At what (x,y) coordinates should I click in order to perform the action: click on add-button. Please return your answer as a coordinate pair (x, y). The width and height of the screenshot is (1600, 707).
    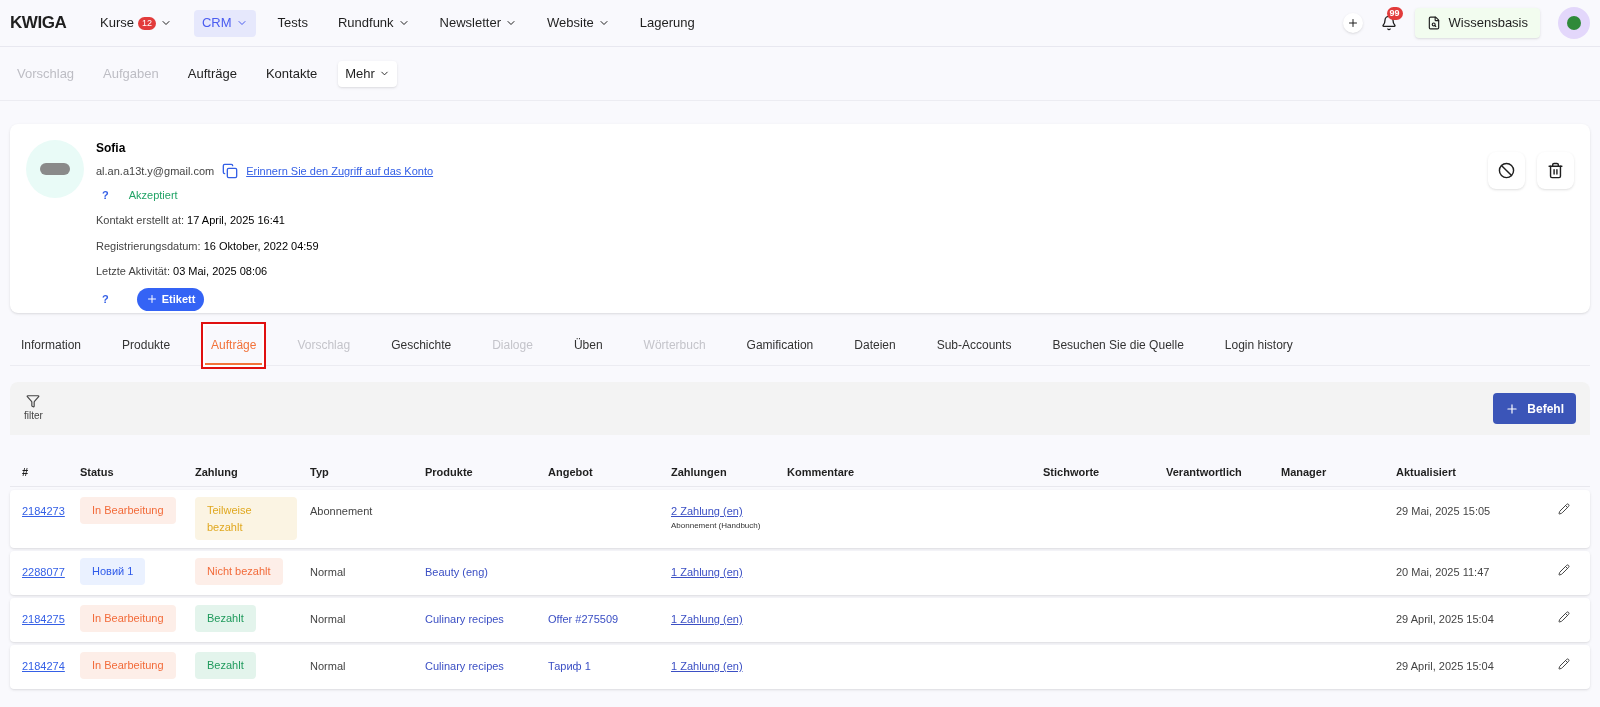
    Looking at the image, I should click on (1352, 23).